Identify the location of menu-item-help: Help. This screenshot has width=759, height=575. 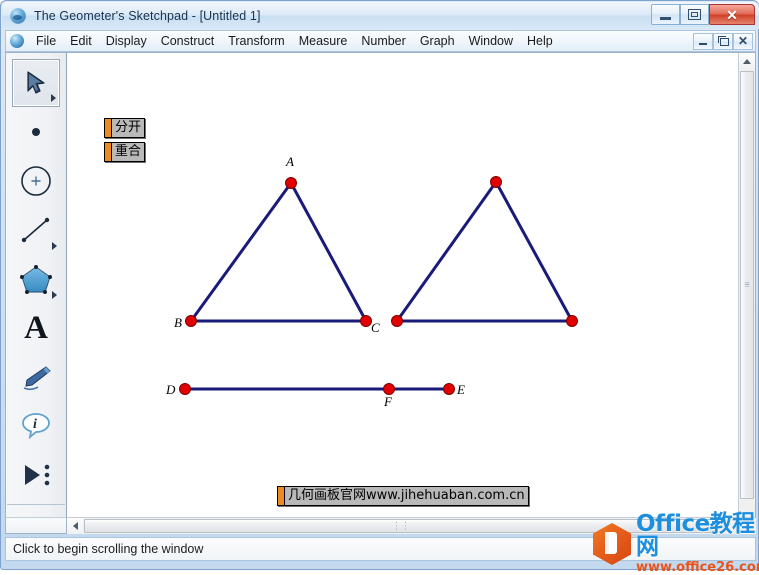
(540, 41).